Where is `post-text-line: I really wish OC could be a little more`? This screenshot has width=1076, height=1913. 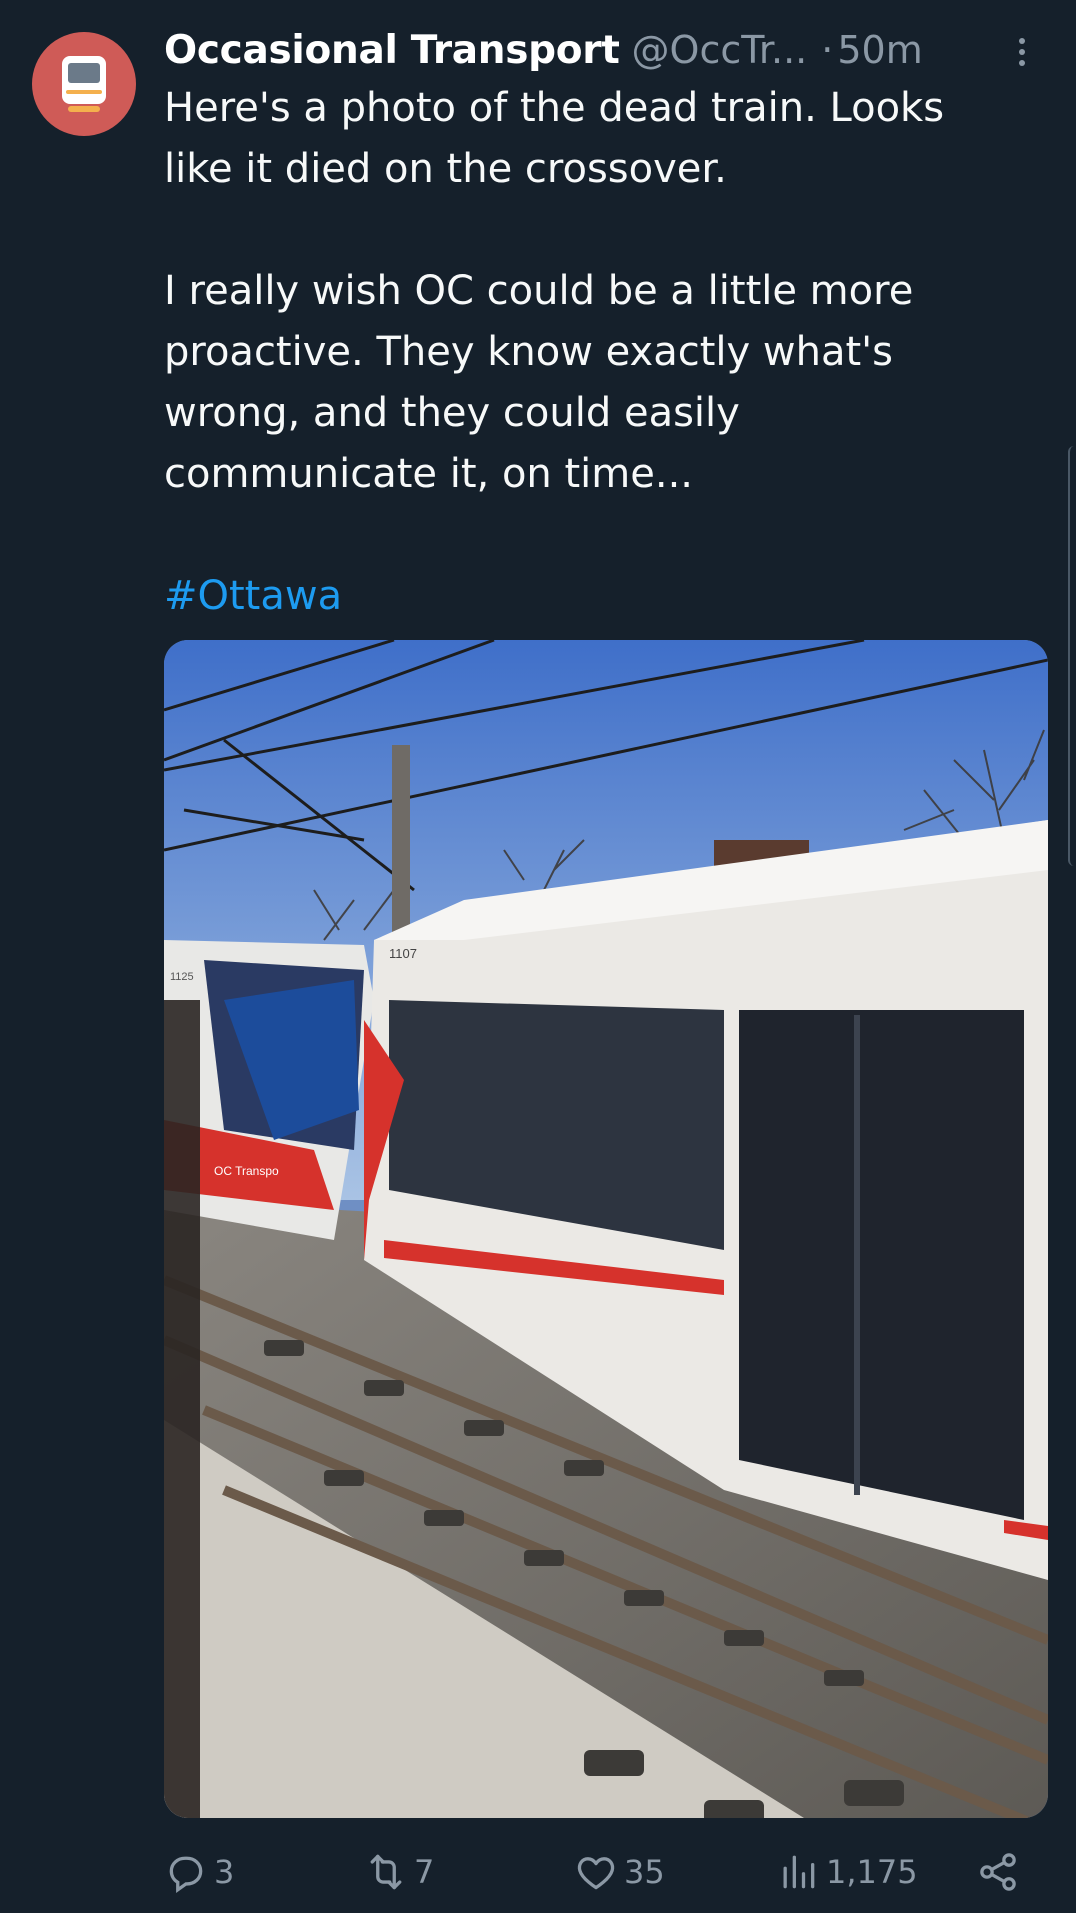 post-text-line: I really wish OC could be a little more is located at coordinates (539, 291).